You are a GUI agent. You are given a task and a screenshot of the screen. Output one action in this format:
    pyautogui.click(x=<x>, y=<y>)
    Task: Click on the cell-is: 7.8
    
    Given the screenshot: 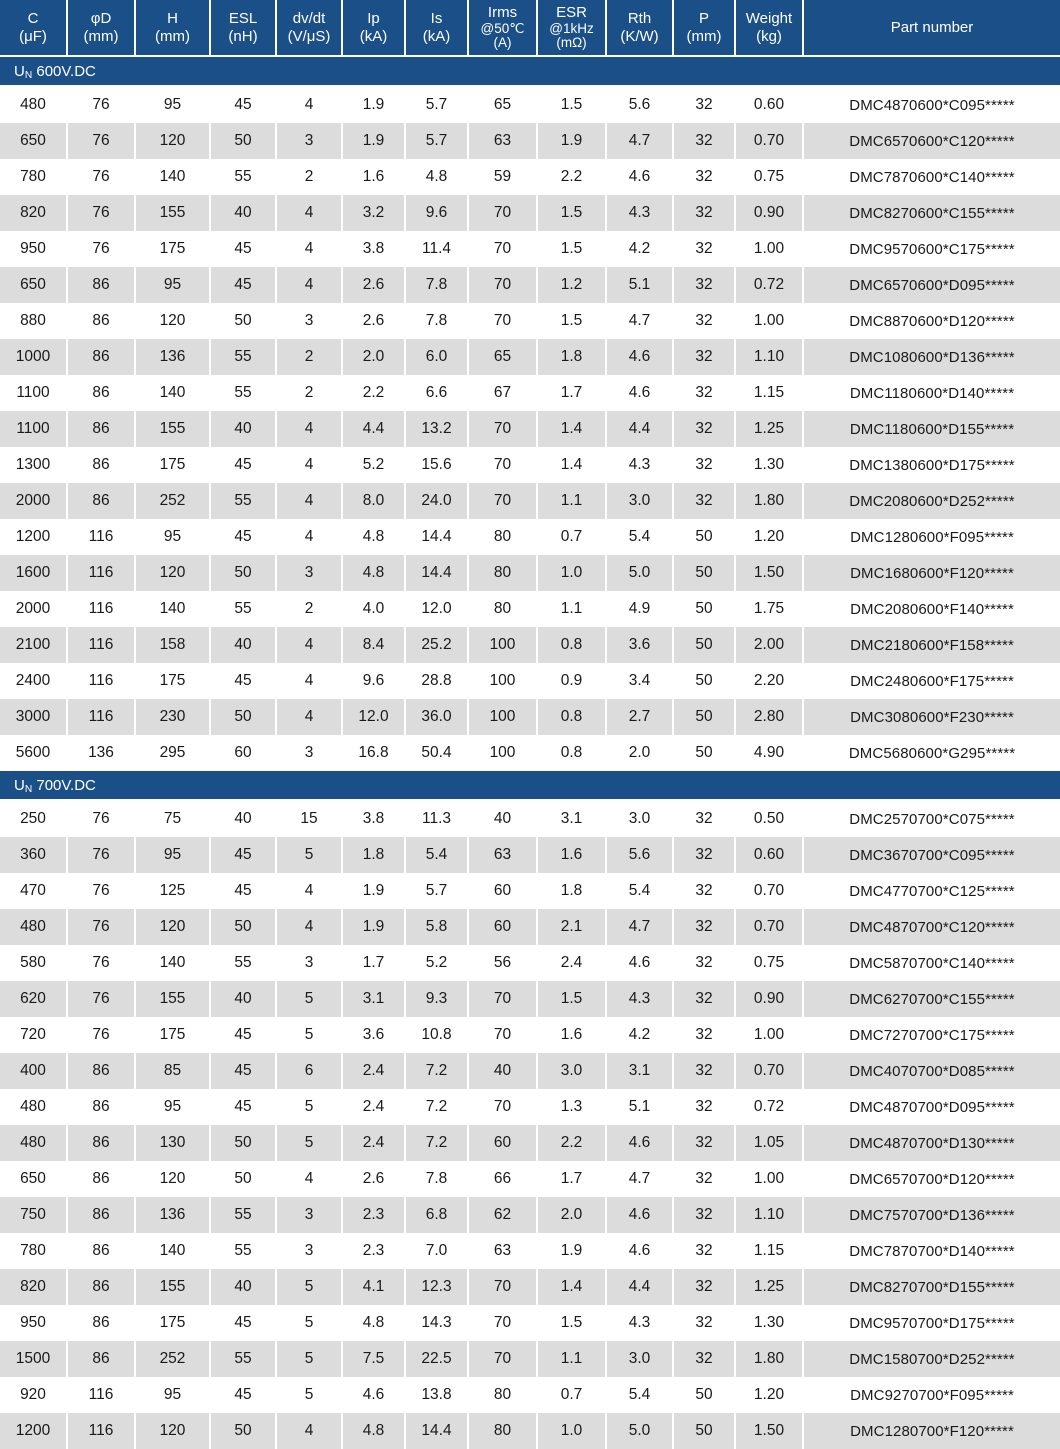 What is the action you would take?
    pyautogui.click(x=437, y=321)
    